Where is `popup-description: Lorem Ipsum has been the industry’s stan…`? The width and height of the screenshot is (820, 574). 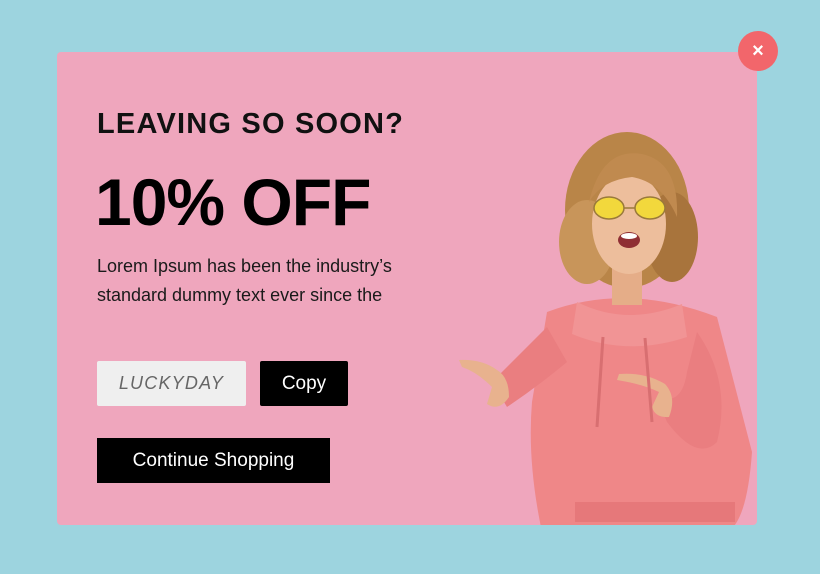
popup-description: Lorem Ipsum has been the industry’s stan… is located at coordinates (244, 280).